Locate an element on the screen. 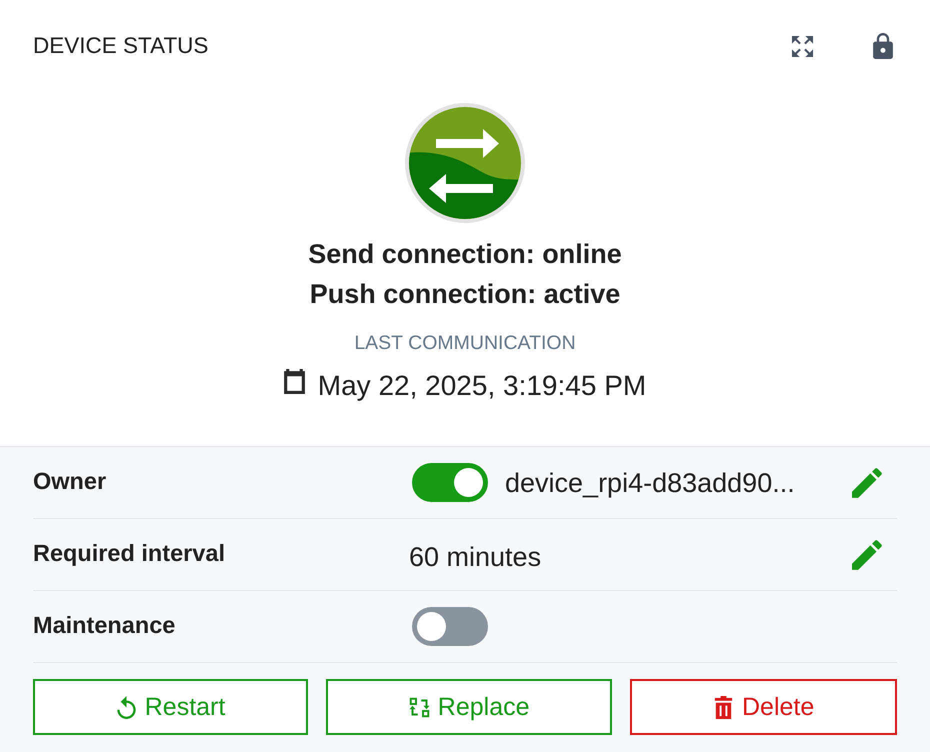  property-label: Maintenance is located at coordinates (104, 625).